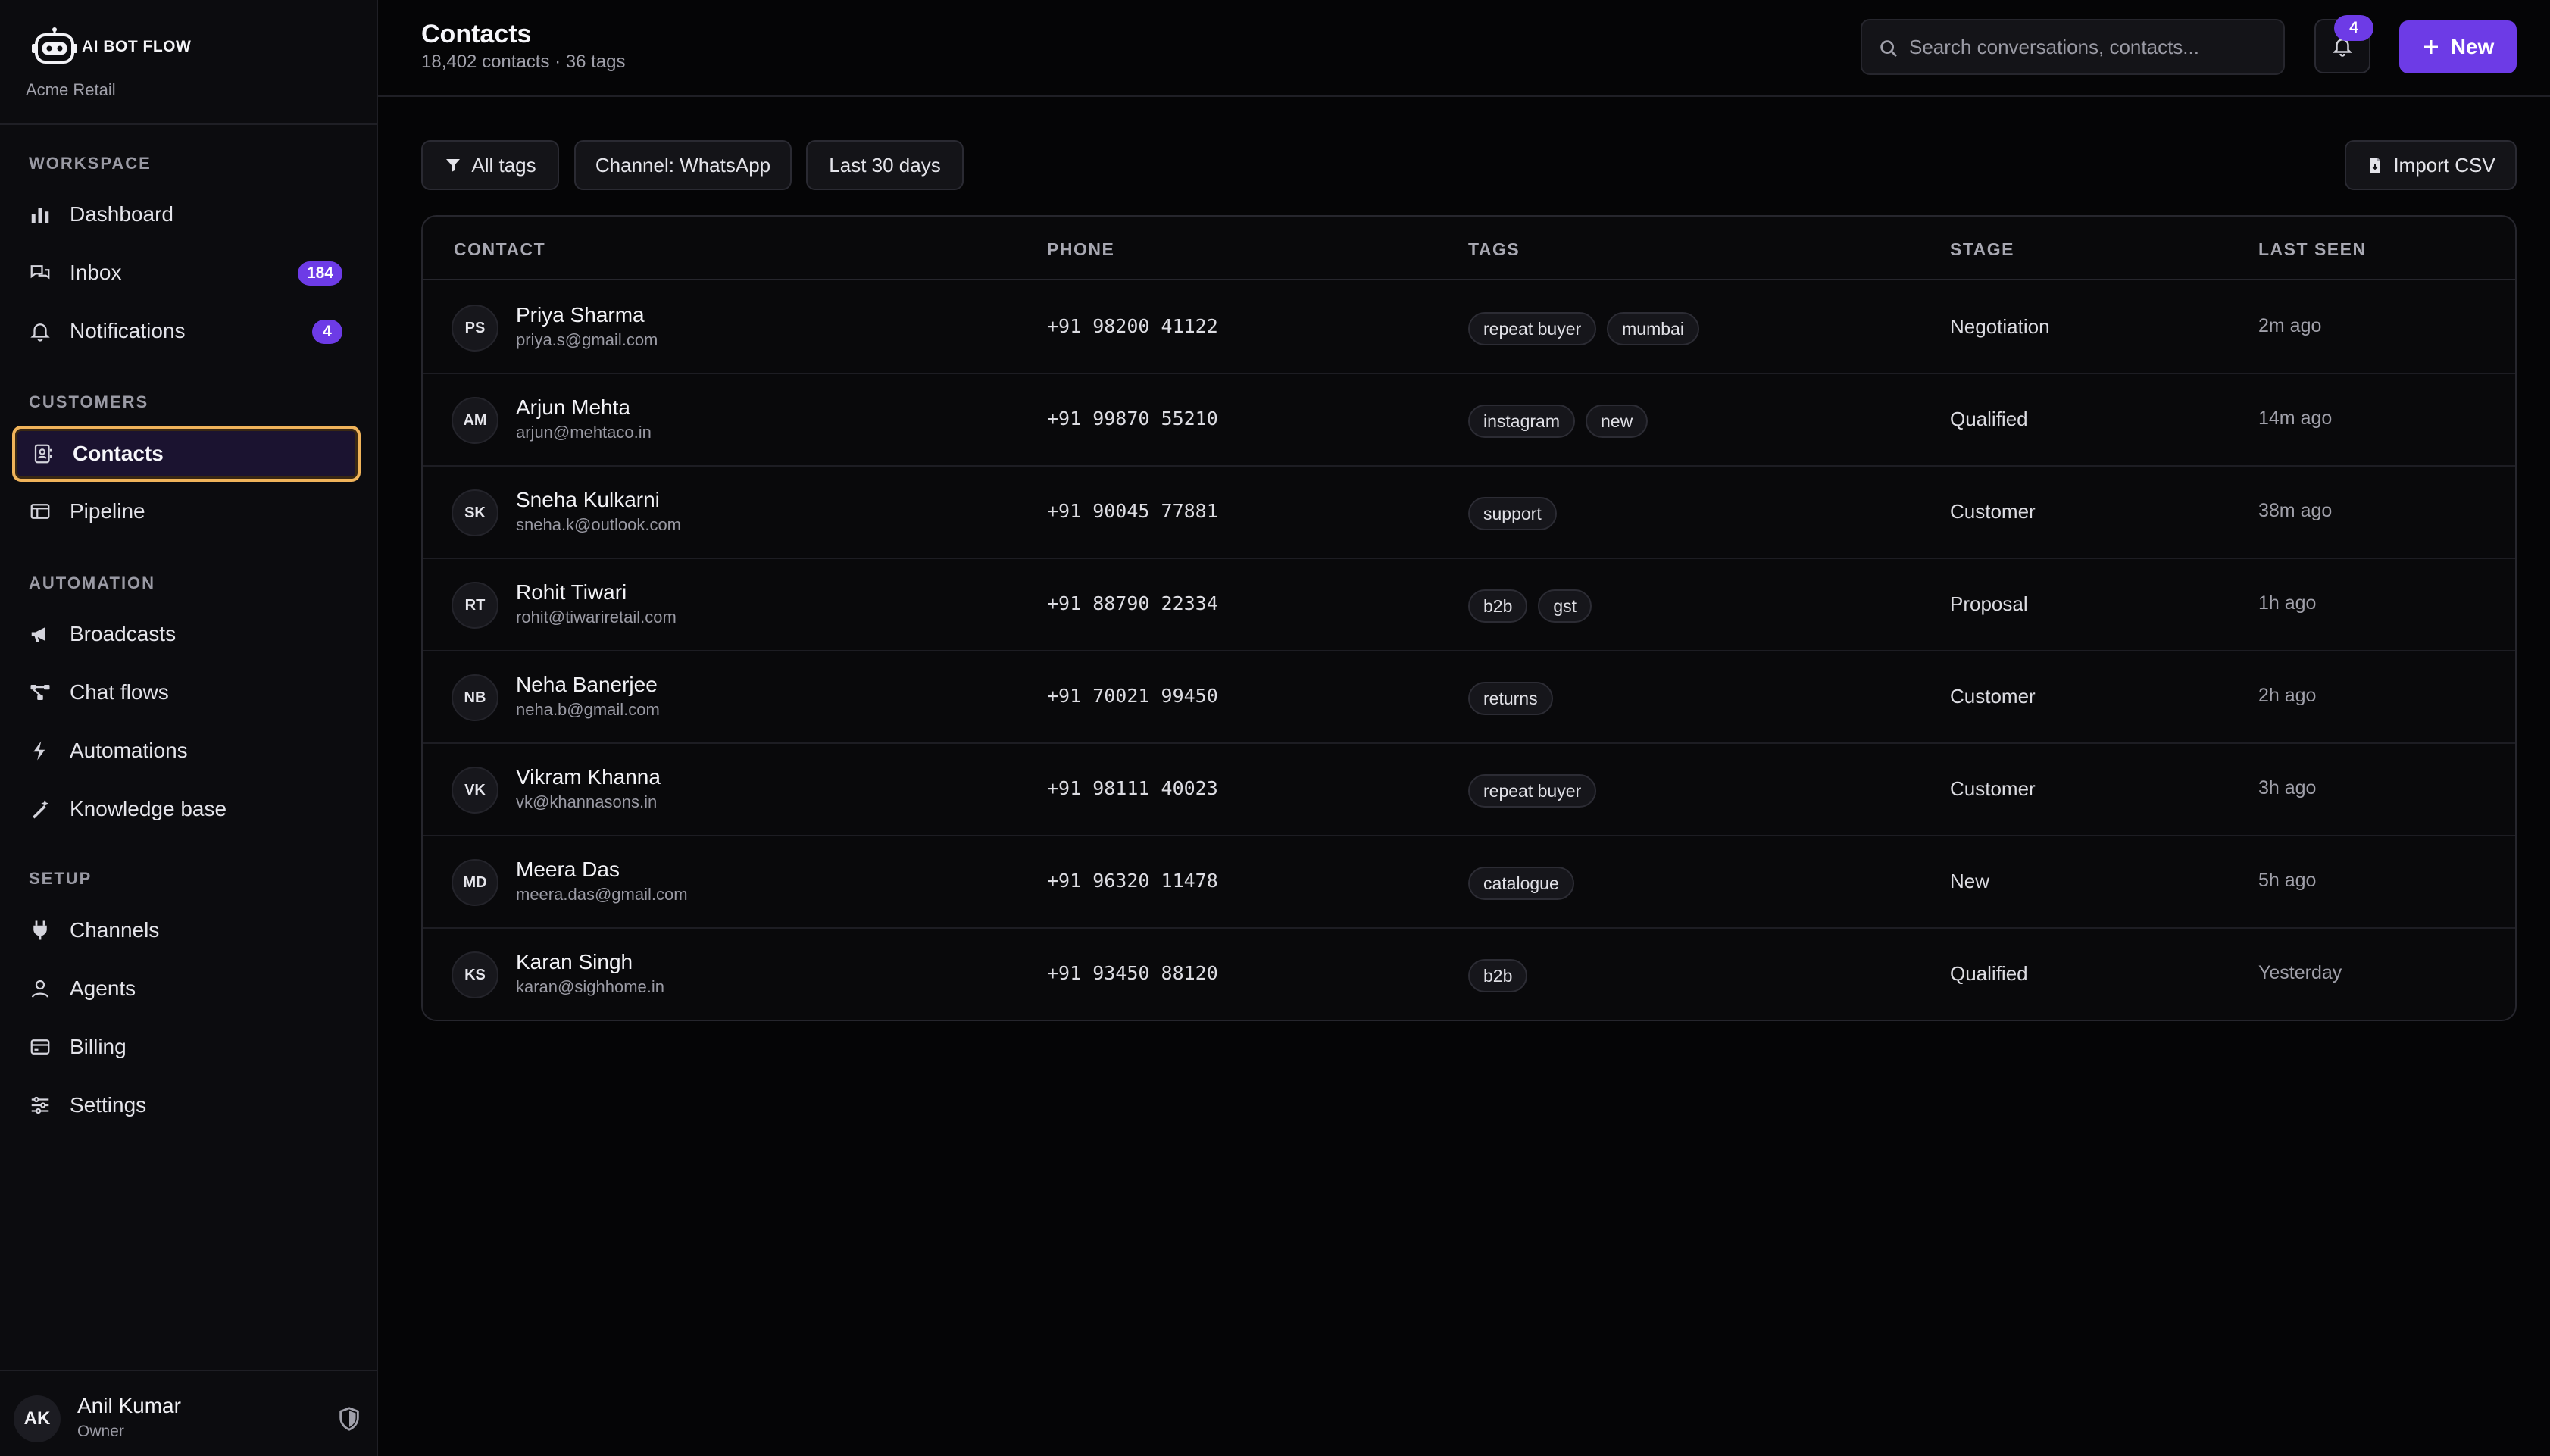 The width and height of the screenshot is (2550, 1456). I want to click on avatar: KS, so click(475, 974).